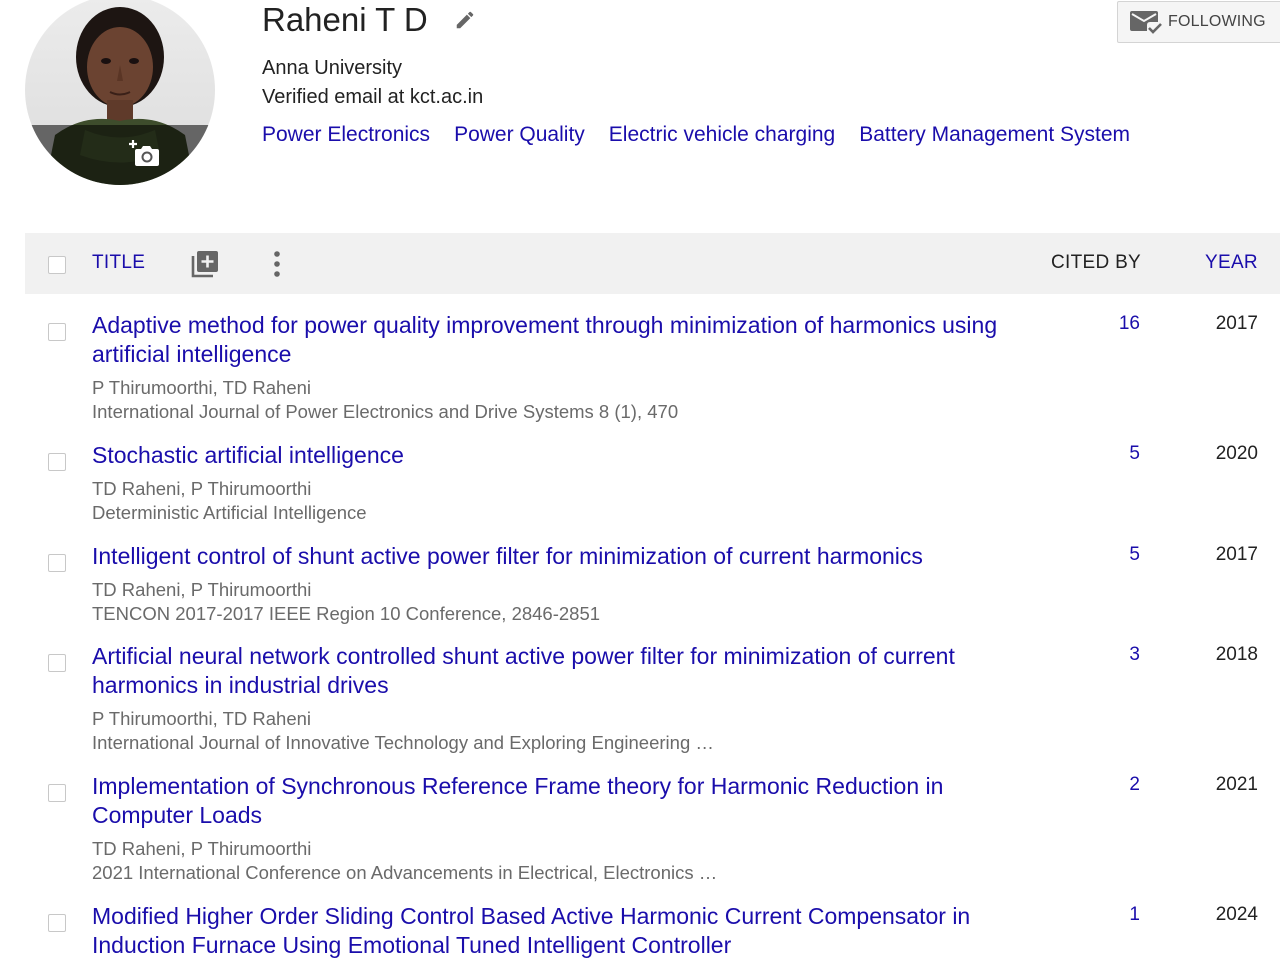 This screenshot has width=1280, height=960. Describe the element at coordinates (1115, 655) in the screenshot. I see `cited-by-count: 3` at that location.